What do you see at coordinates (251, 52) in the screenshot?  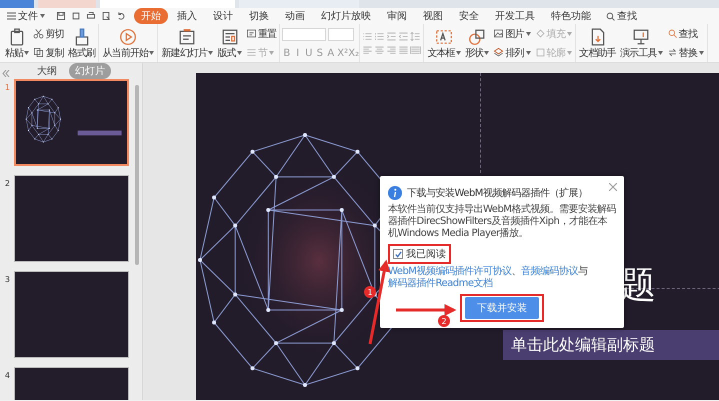 I see `section-icon` at bounding box center [251, 52].